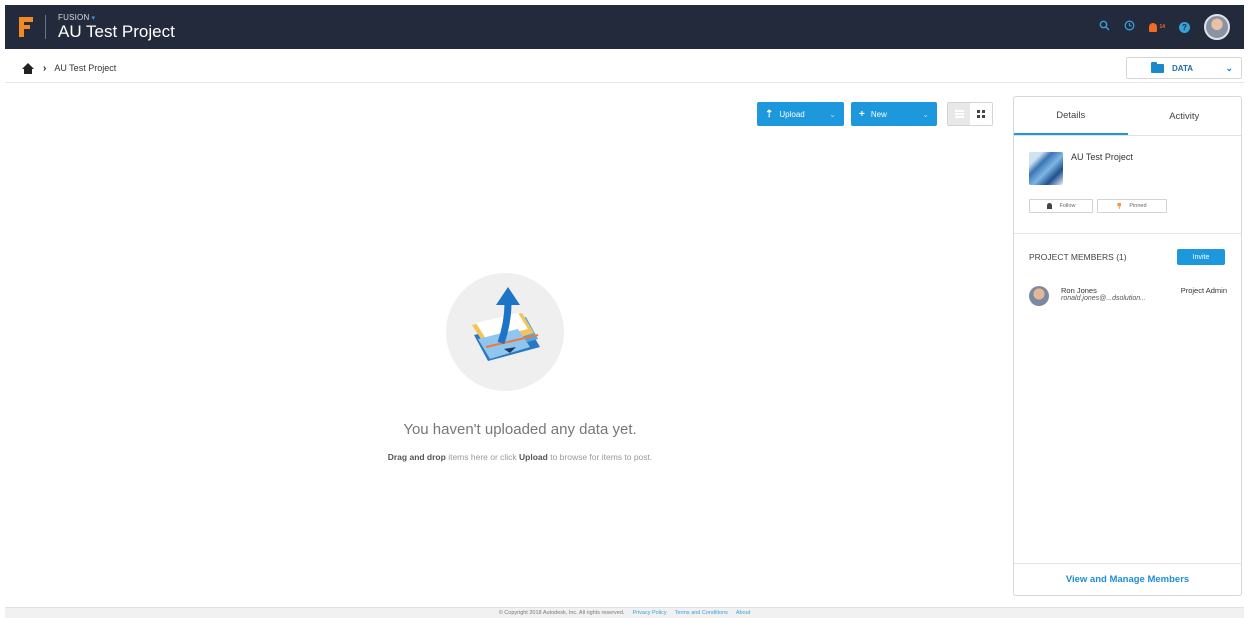  What do you see at coordinates (1104, 27) in the screenshot?
I see `search-icon` at bounding box center [1104, 27].